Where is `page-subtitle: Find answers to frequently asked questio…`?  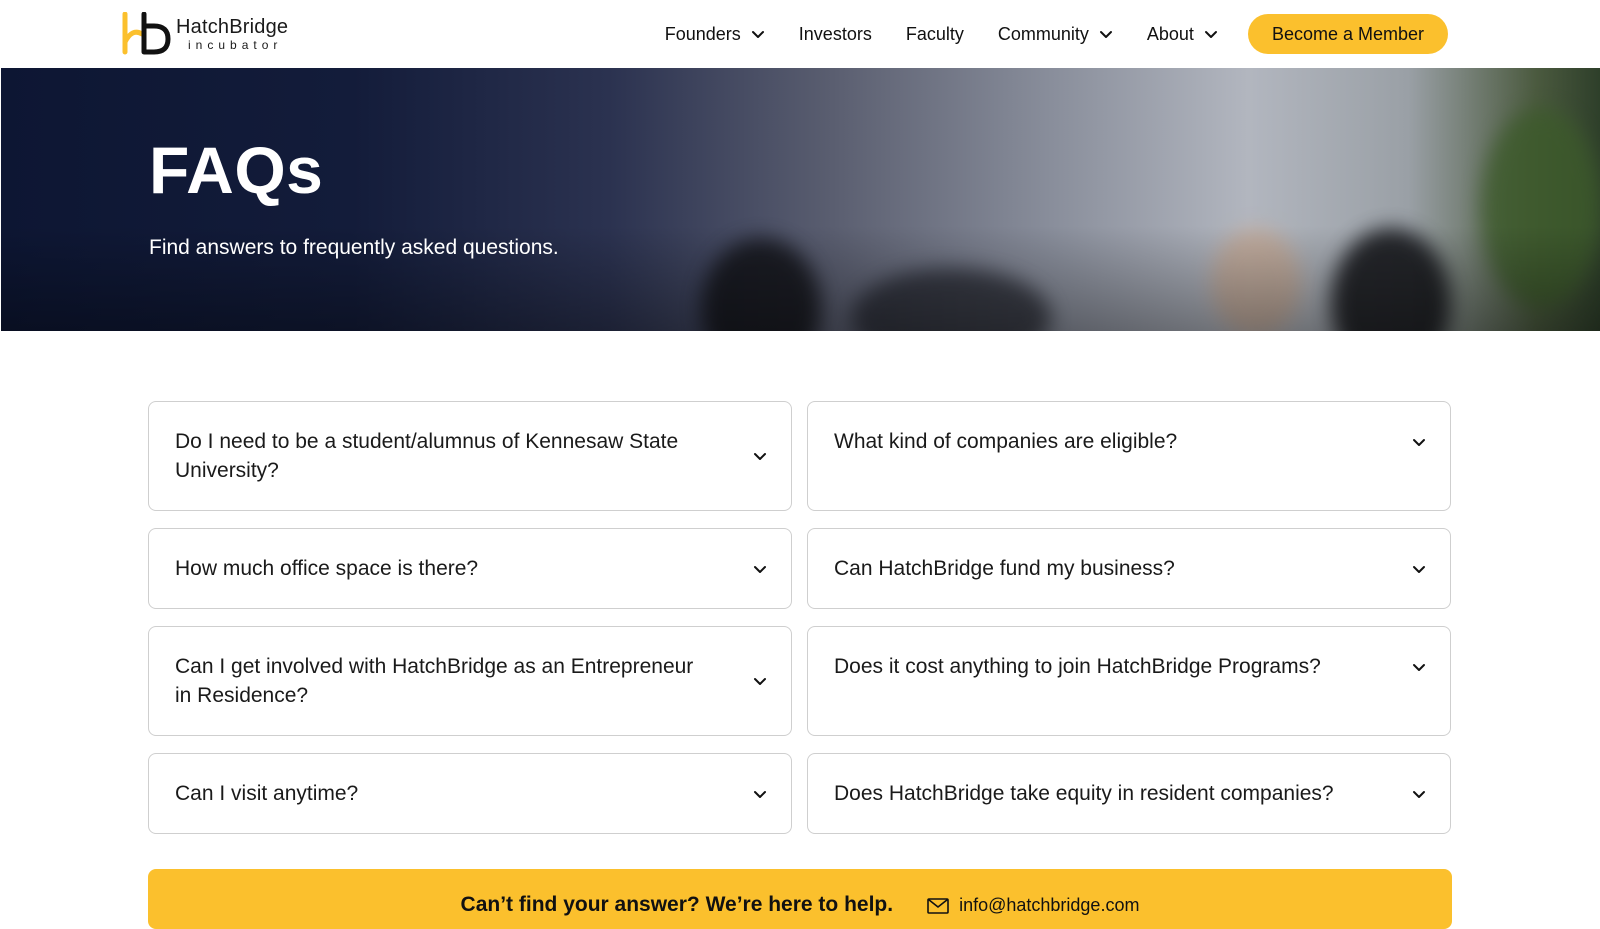 page-subtitle: Find answers to frequently asked questio… is located at coordinates (354, 247).